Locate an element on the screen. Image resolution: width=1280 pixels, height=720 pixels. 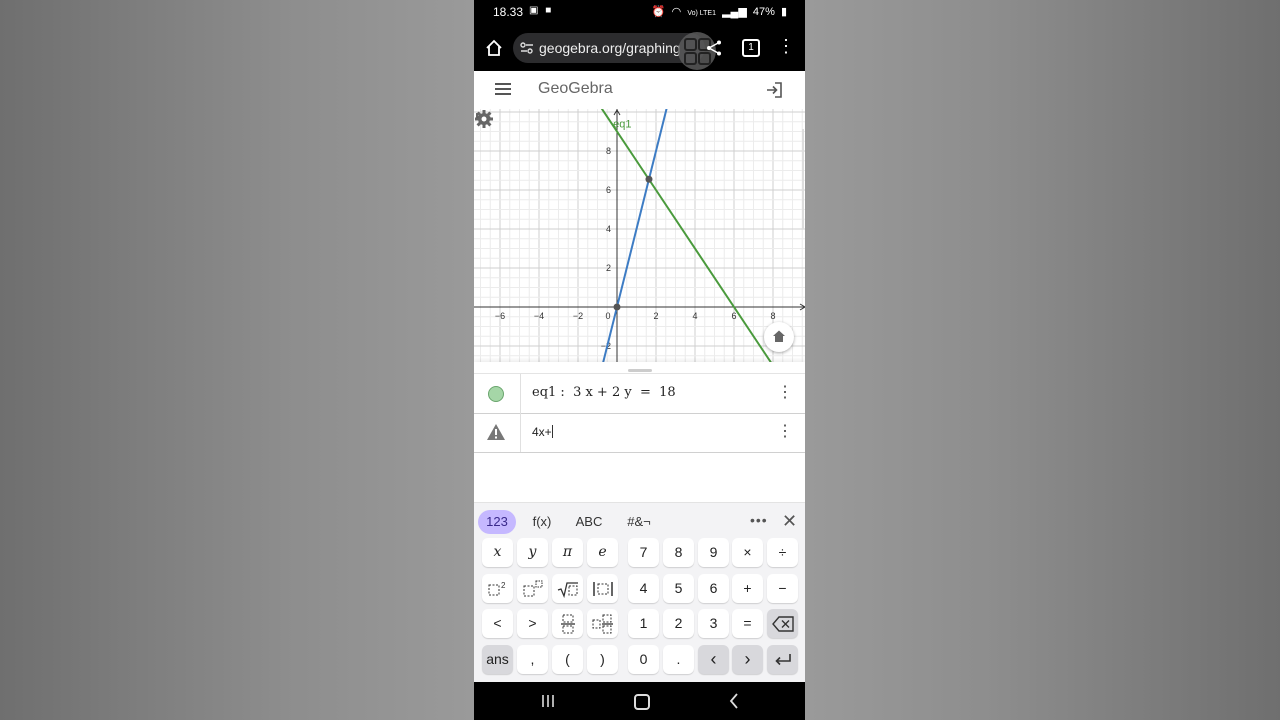
y-tick-label: 4 is located at coordinates (608, 229).